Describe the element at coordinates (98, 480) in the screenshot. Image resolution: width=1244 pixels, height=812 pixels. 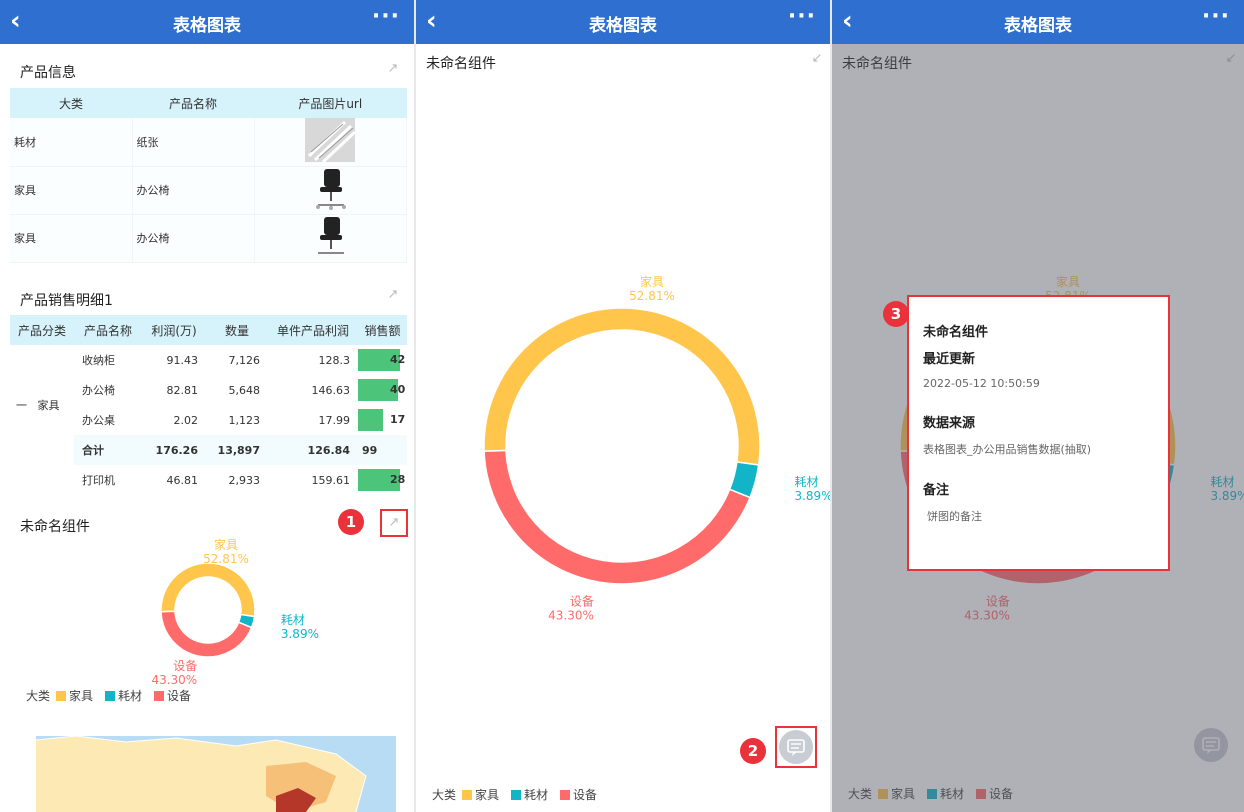
I see `cell-name: 打印机` at that location.